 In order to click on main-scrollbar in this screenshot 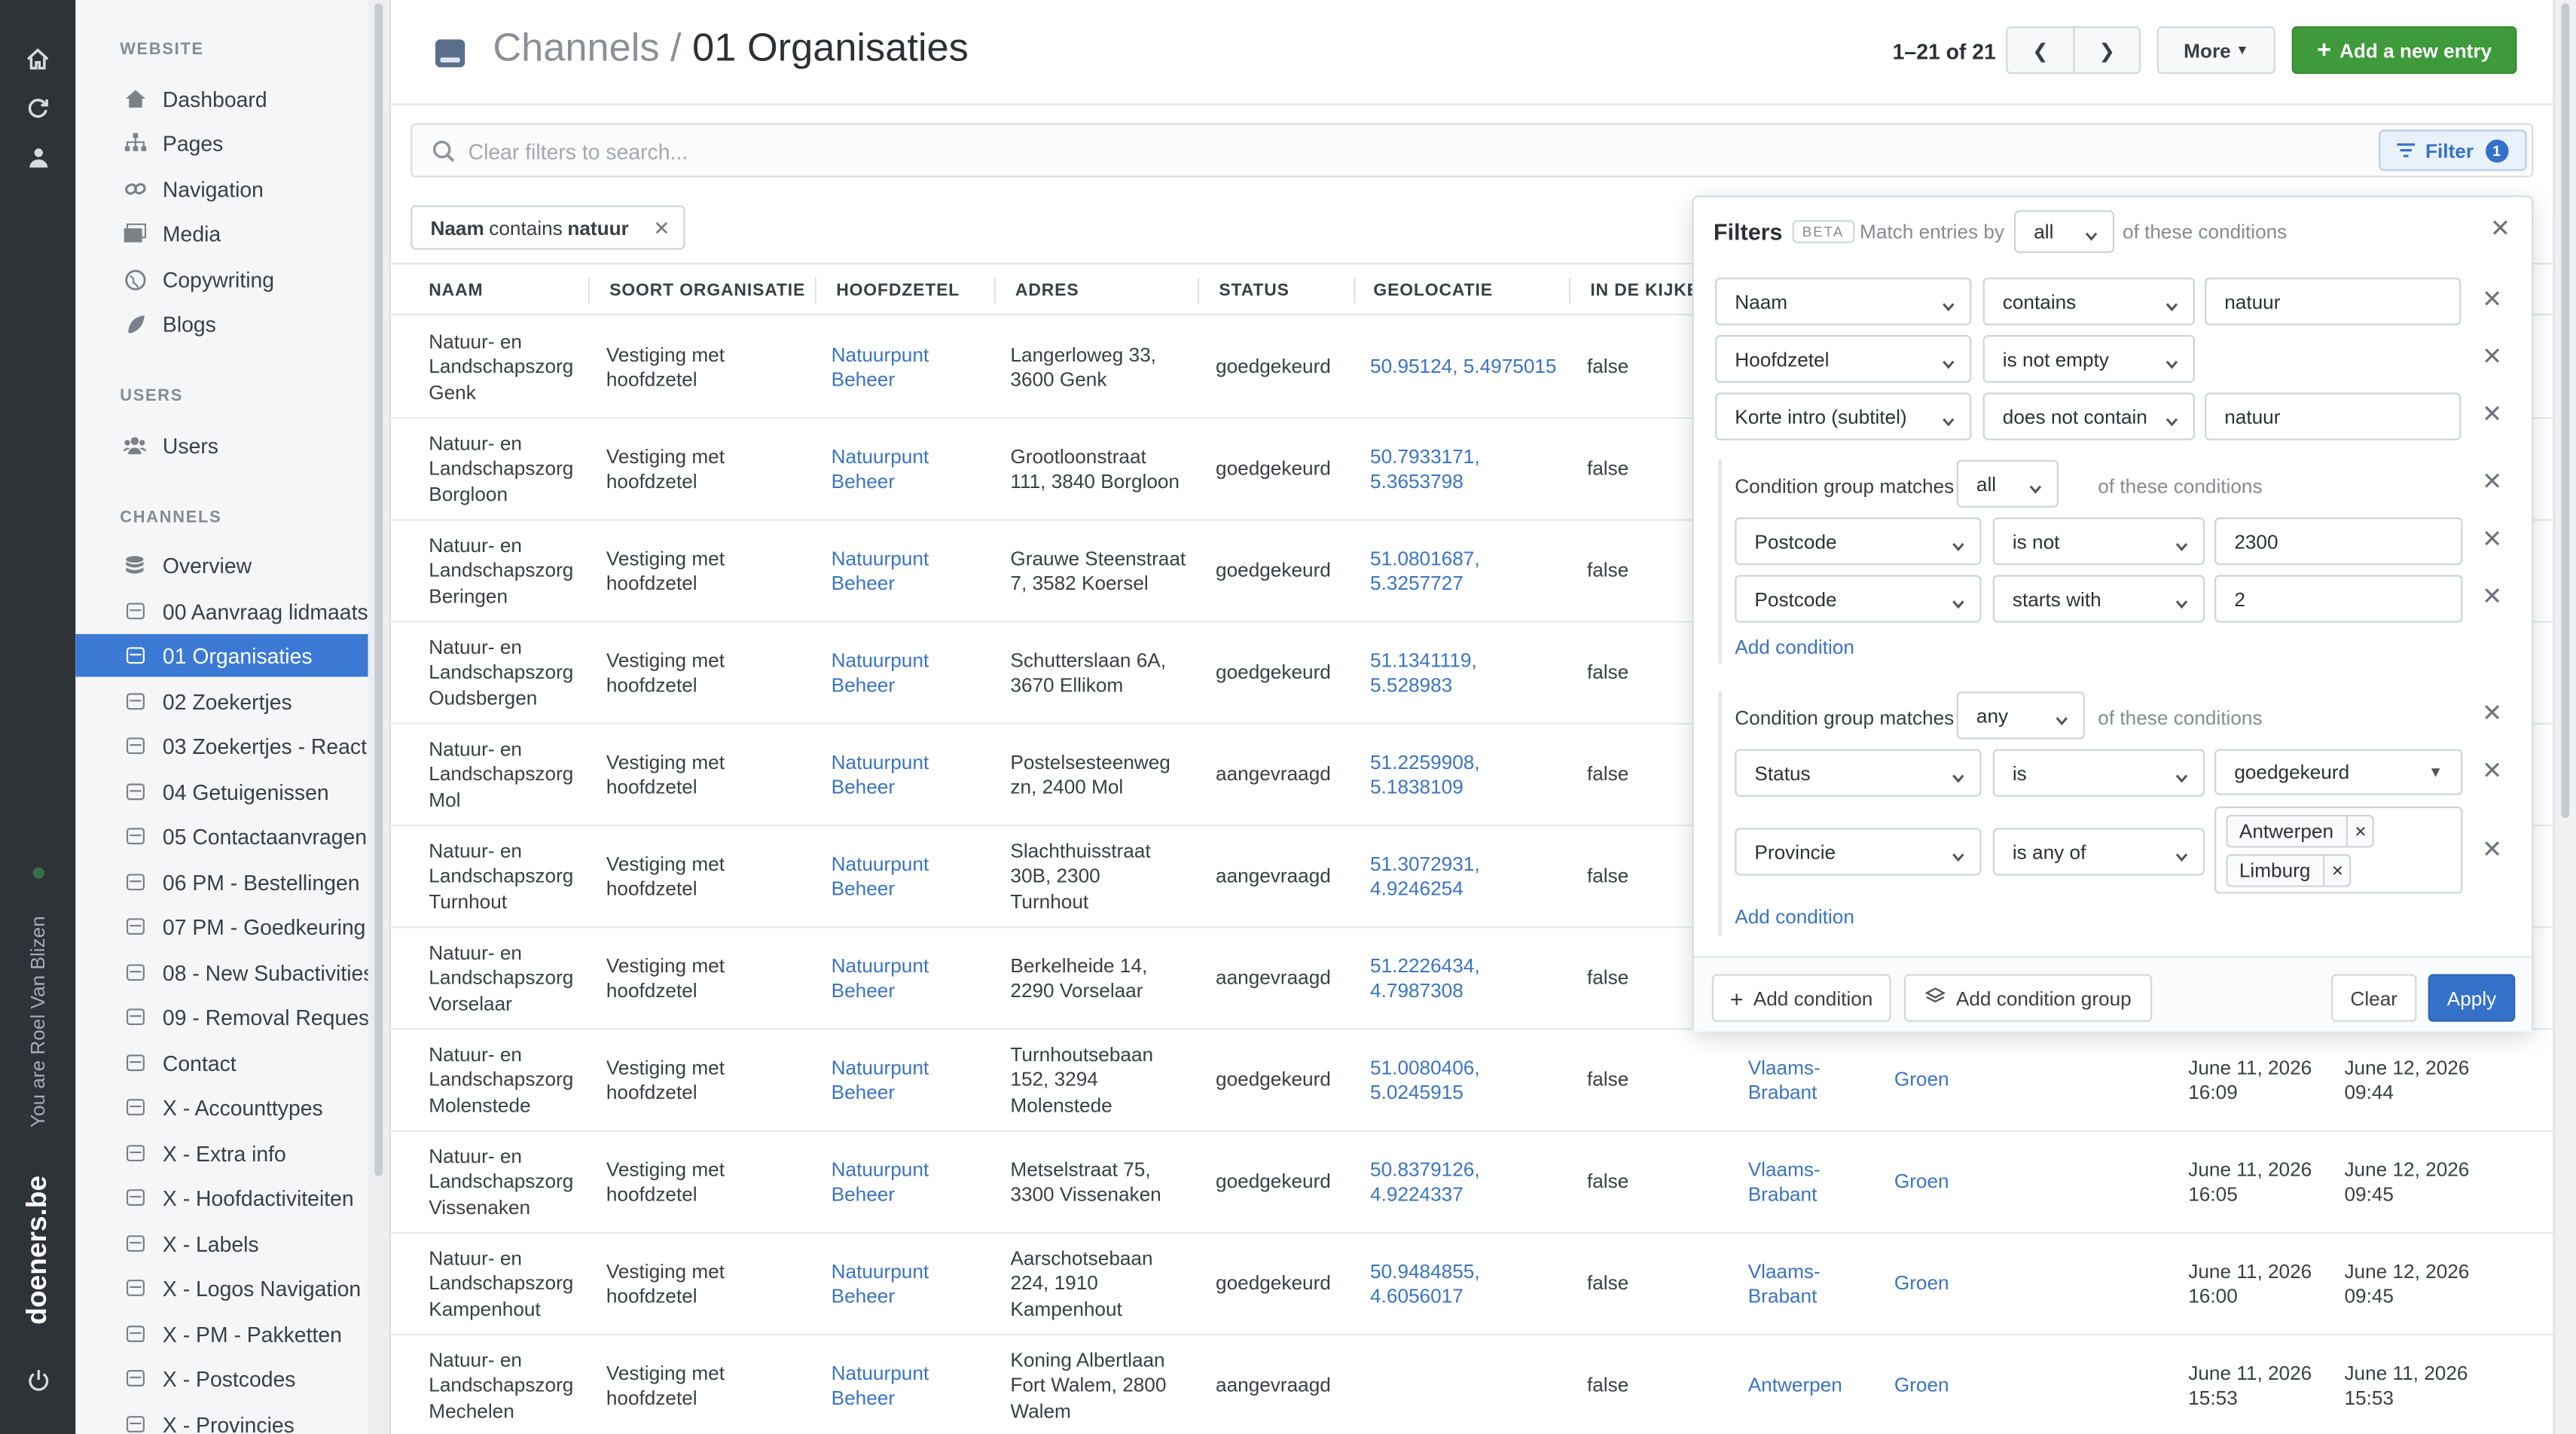, I will do `click(2565, 717)`.